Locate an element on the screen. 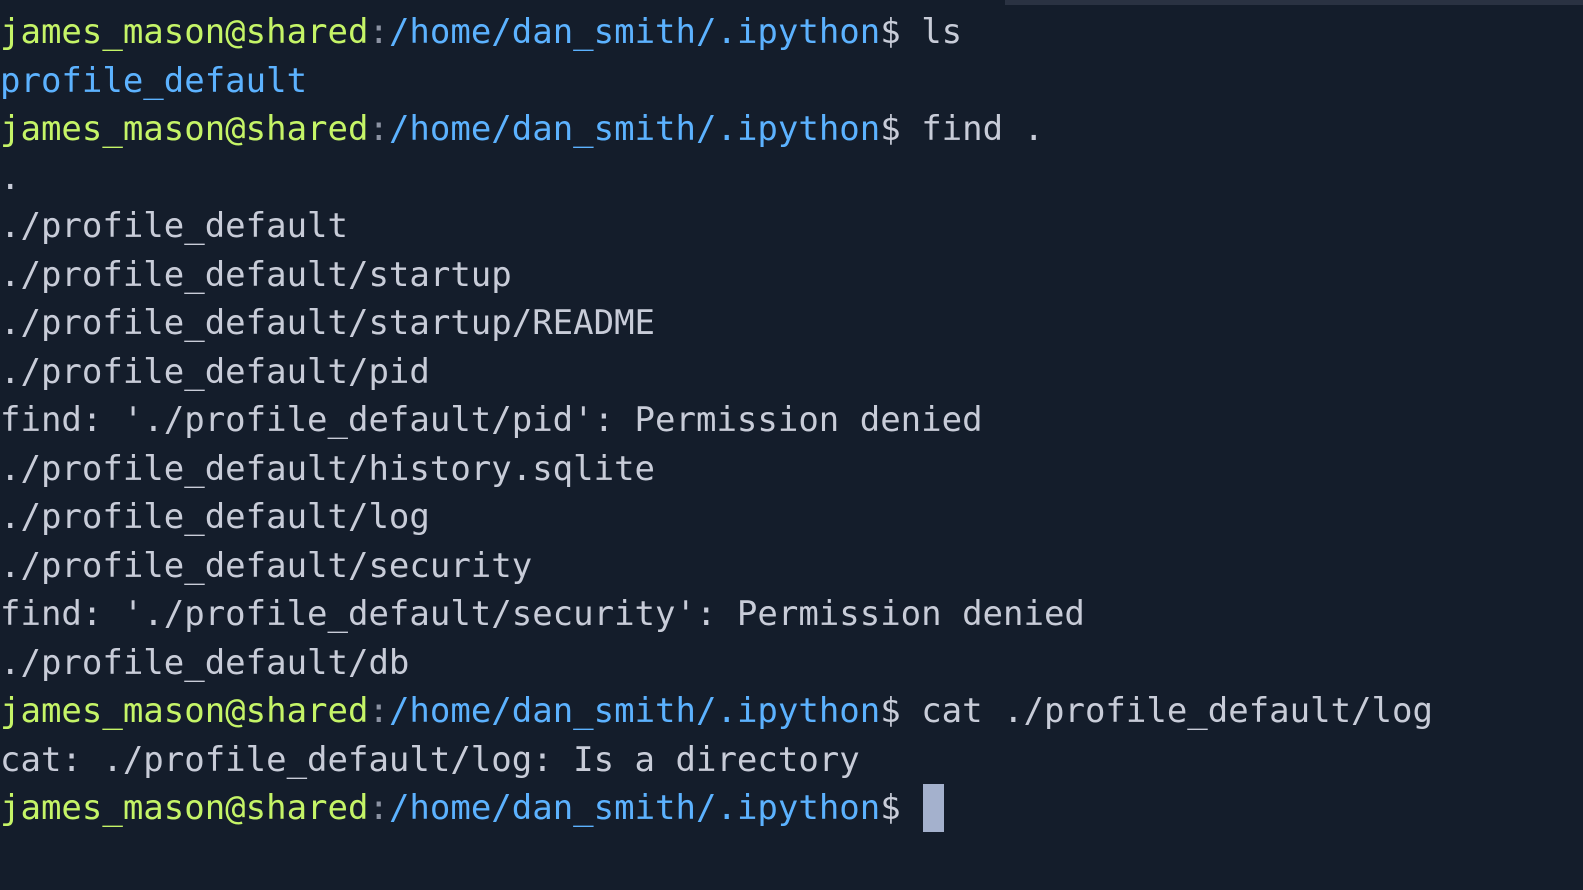 Image resolution: width=1583 pixels, height=890 pixels. command-text: ls is located at coordinates (942, 32).